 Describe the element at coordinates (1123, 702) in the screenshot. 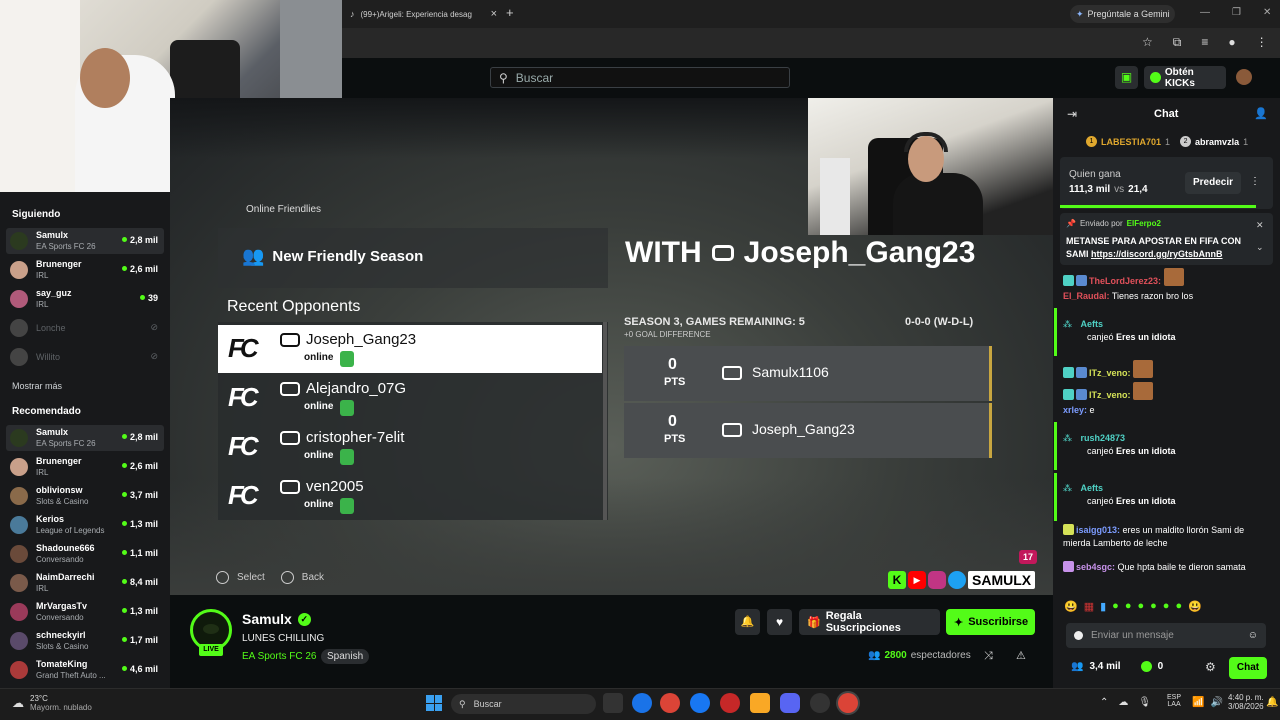

I see `network-cloud-icon: ☁` at that location.